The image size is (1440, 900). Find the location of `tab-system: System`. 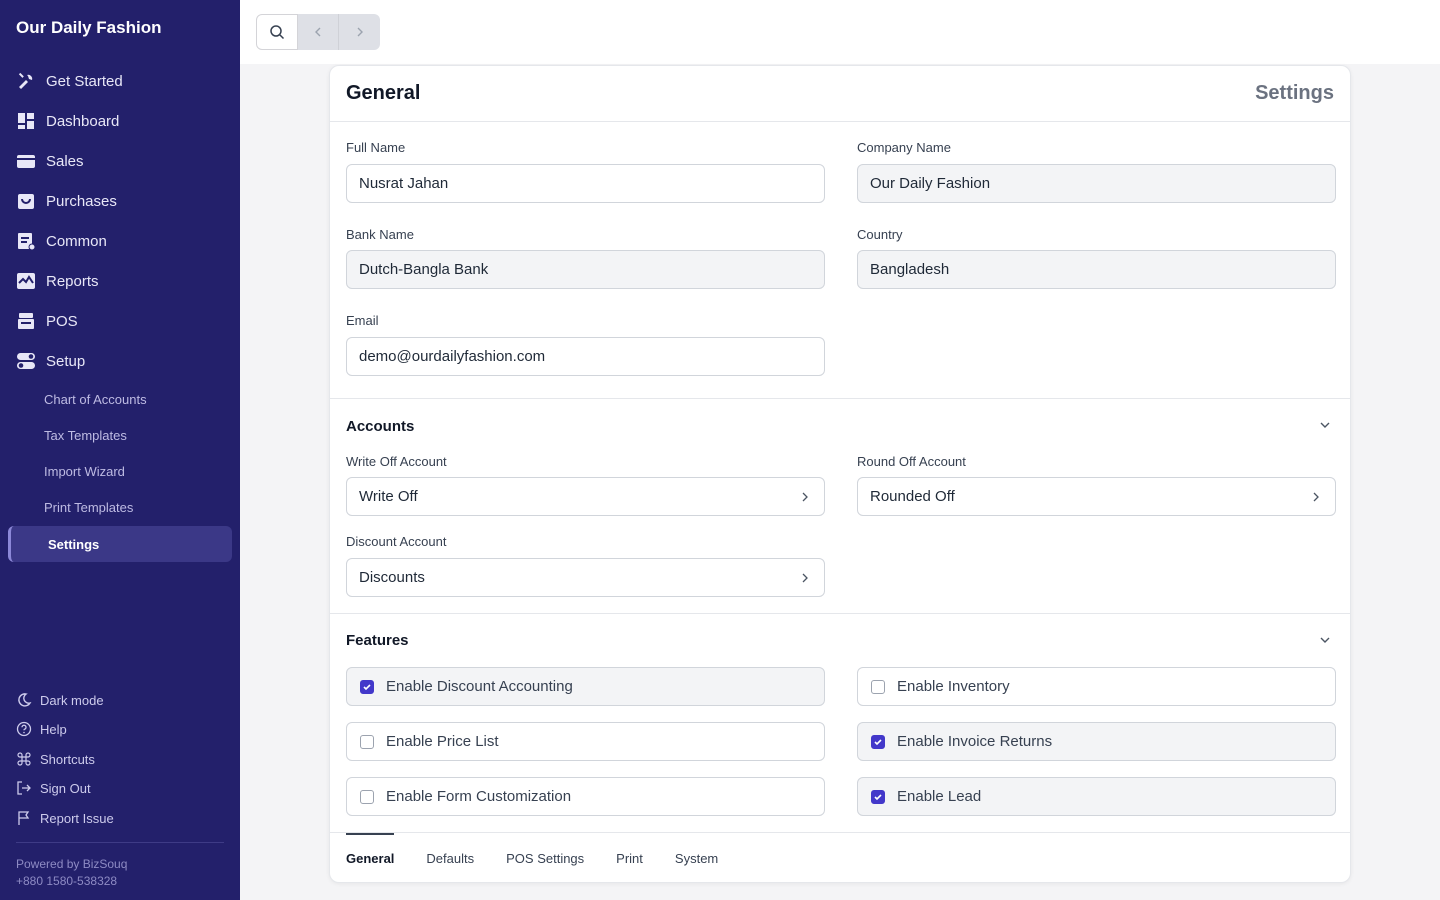

tab-system: System is located at coordinates (696, 858).